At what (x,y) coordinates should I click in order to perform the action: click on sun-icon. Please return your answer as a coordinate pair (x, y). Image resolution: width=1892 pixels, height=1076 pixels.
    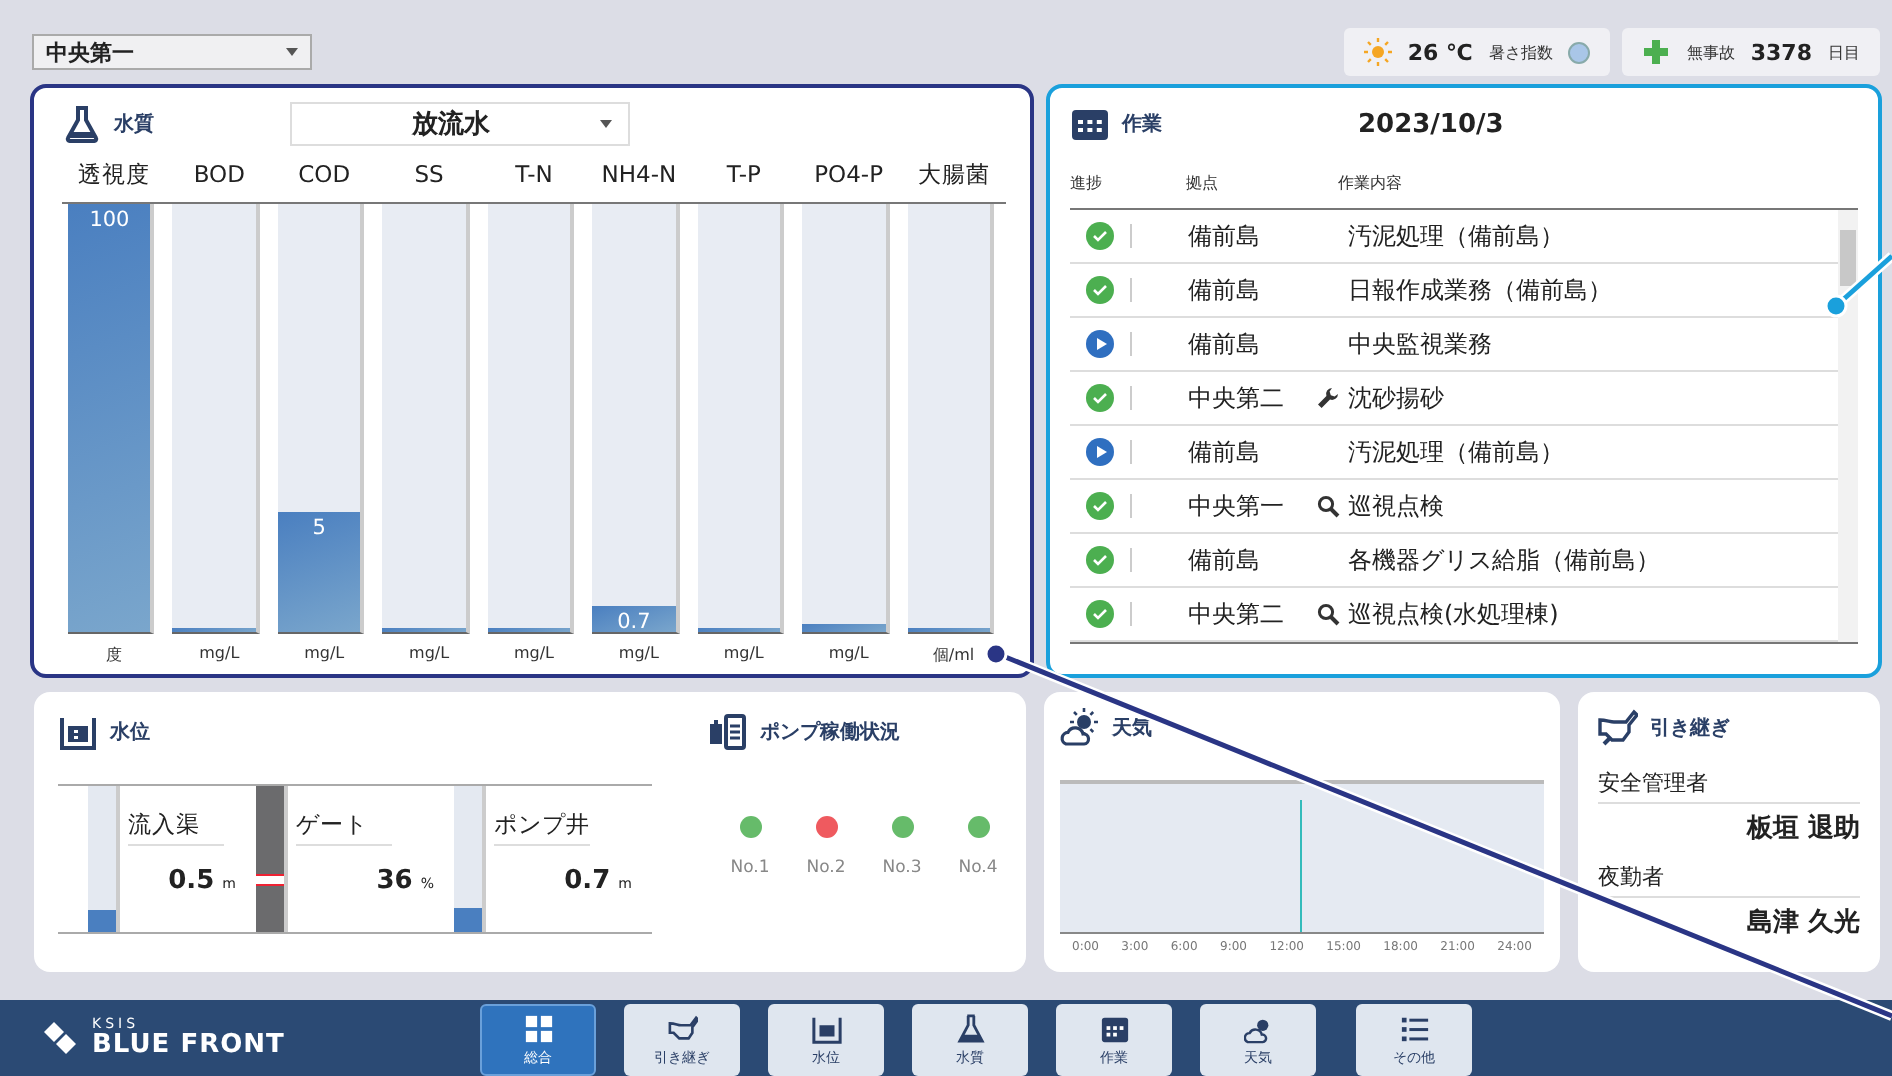
    Looking at the image, I should click on (1377, 52).